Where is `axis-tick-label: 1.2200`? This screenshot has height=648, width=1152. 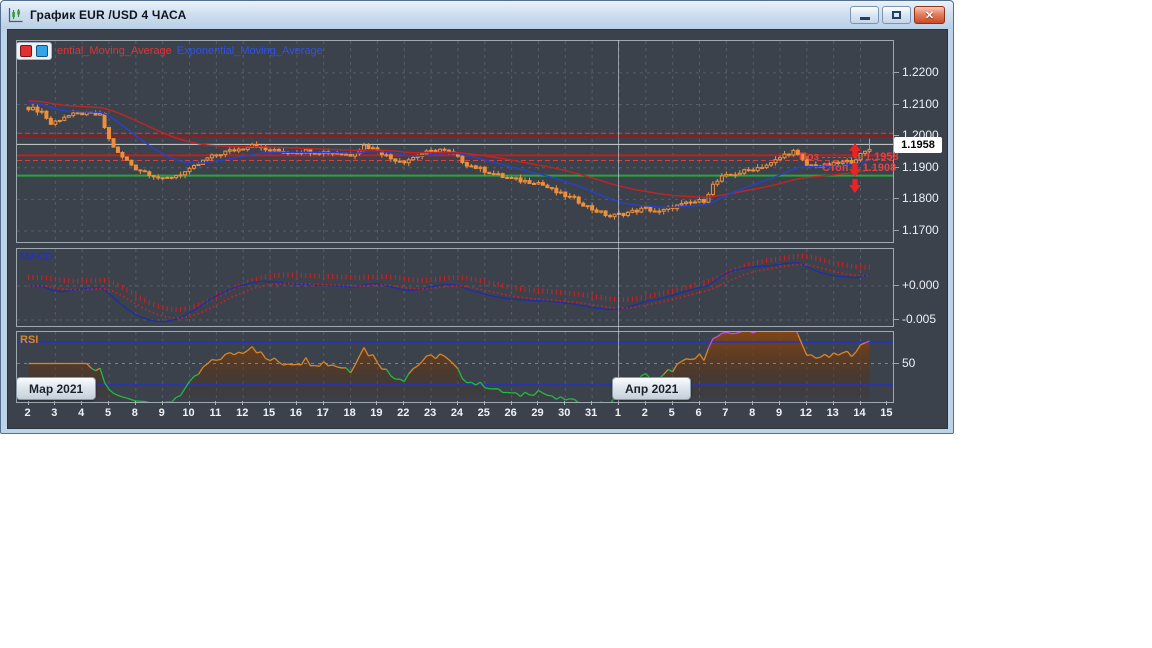
axis-tick-label: 1.2200 is located at coordinates (916, 71).